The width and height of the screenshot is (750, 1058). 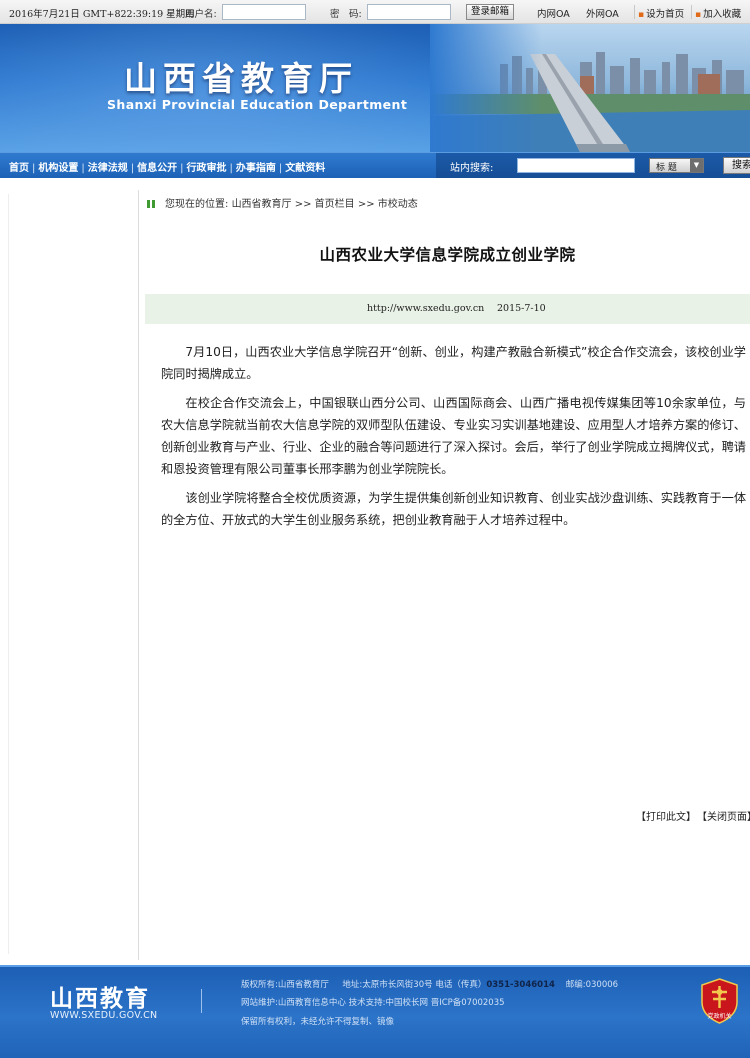 What do you see at coordinates (151, 204) in the screenshot?
I see `location-icon` at bounding box center [151, 204].